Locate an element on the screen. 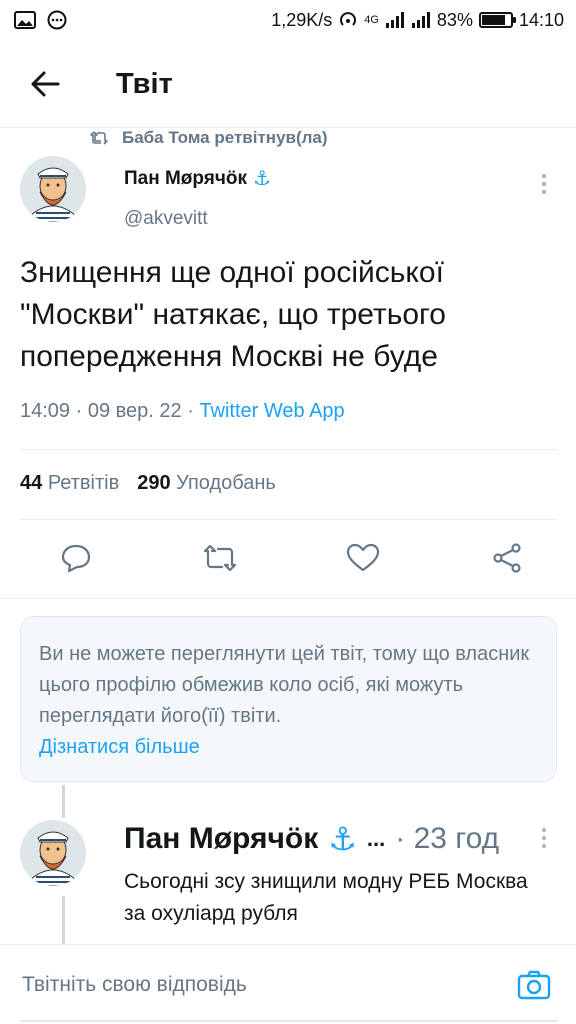 The width and height of the screenshot is (576, 1024). tweet-timestamp: 14:09 · 09 вер. 22 · is located at coordinates (110, 411).